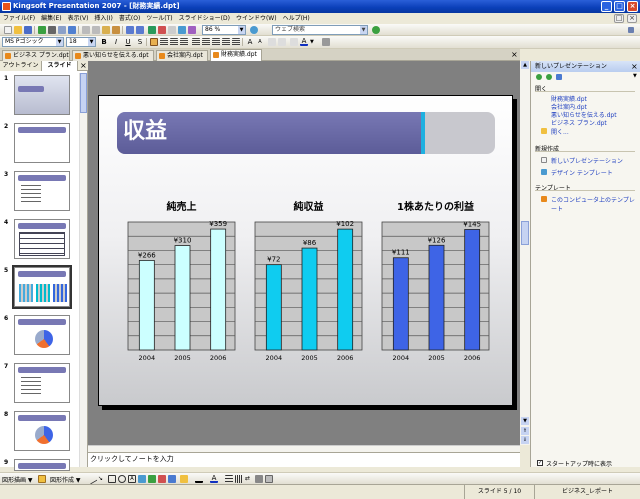  I want to click on preview-icon, so click(62, 30).